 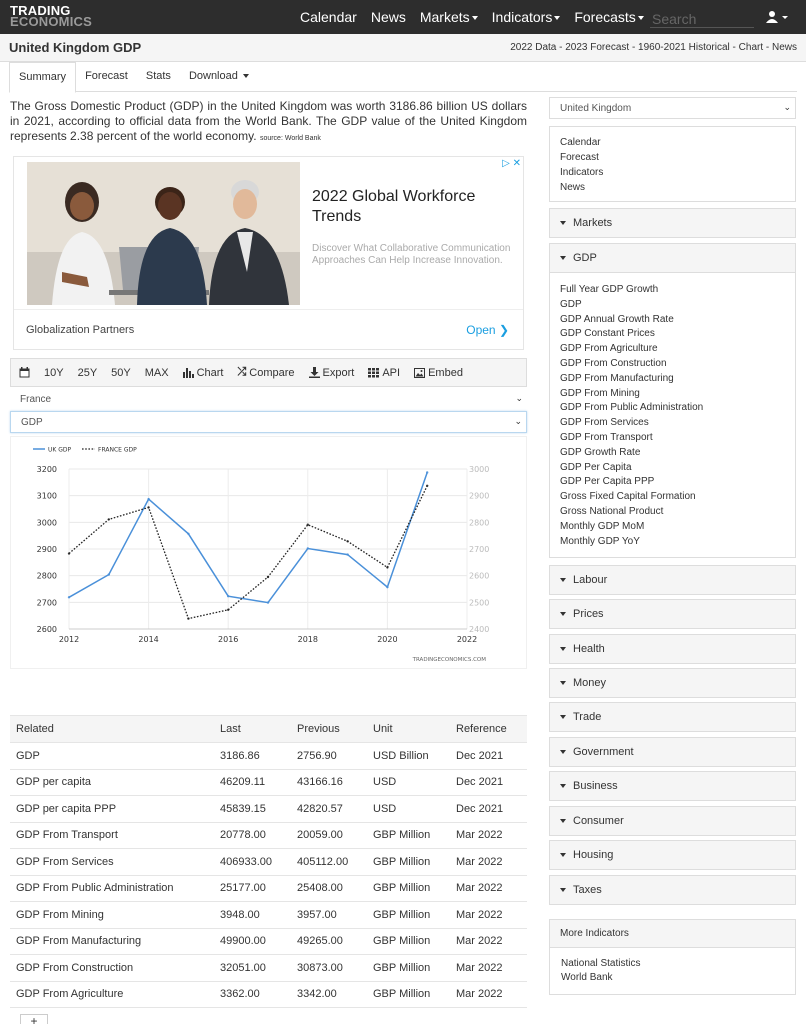 What do you see at coordinates (290, 138) in the screenshot?
I see `summary-source: source: World Bank` at bounding box center [290, 138].